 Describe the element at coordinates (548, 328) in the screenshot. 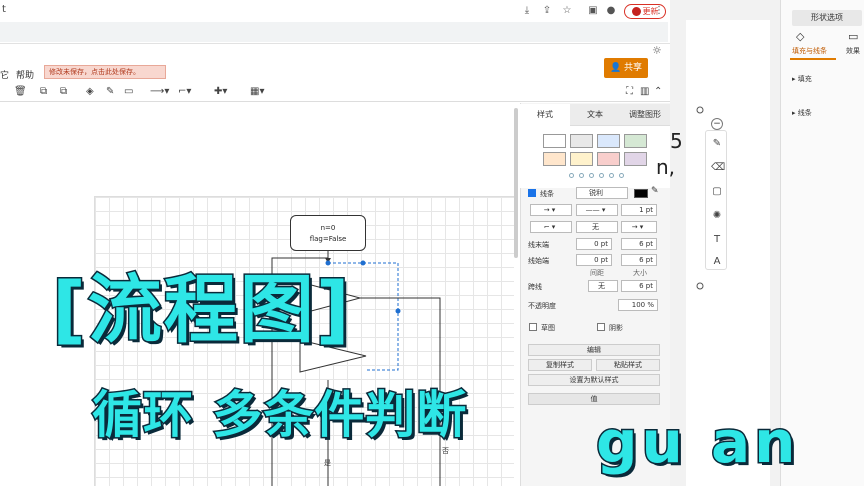

I see `sketch-label: 草图` at that location.